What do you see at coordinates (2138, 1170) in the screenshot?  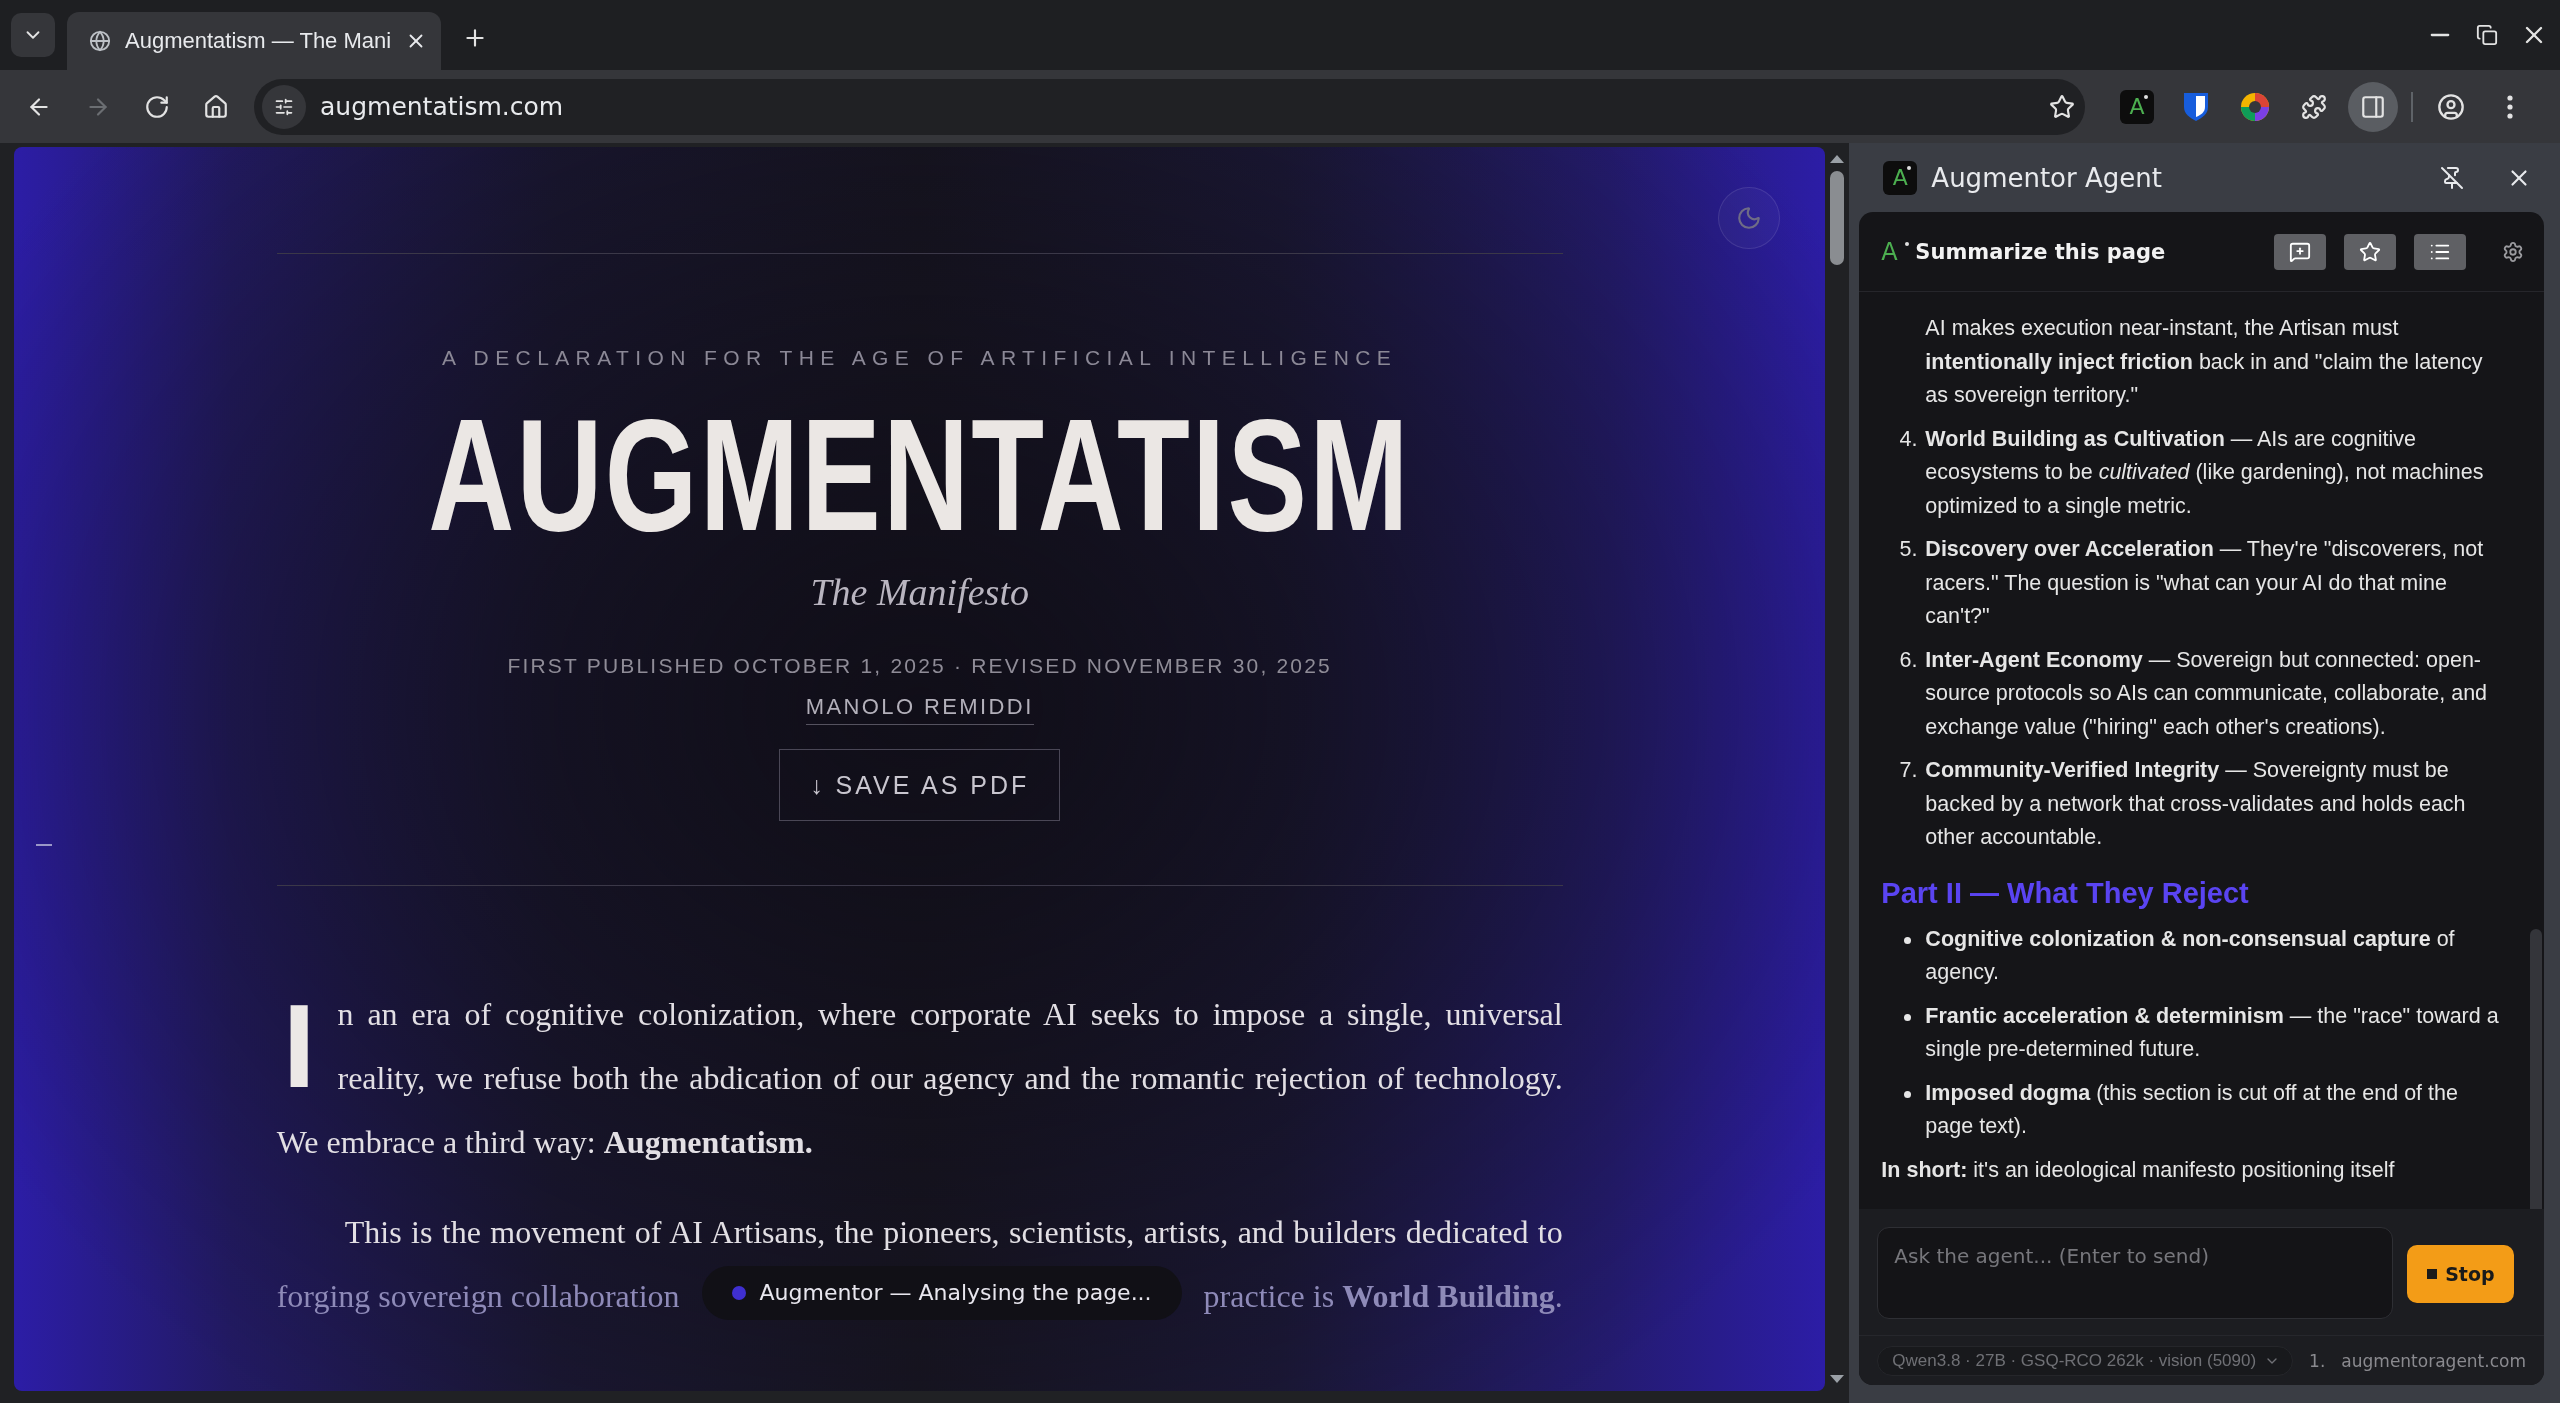 I see `summary-text: In short: it's an ideological manifesto positioning itself` at bounding box center [2138, 1170].